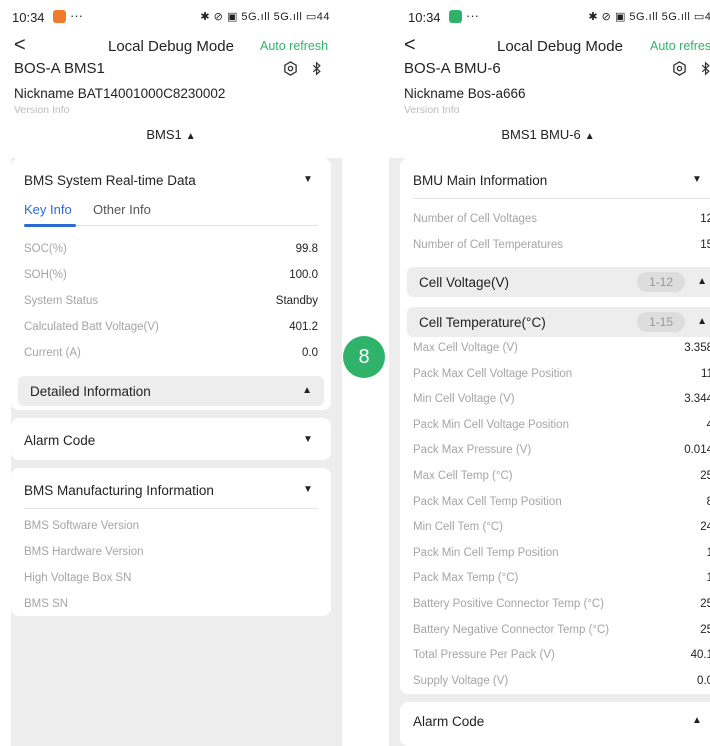  I want to click on data-row: SOC(%) 99.8, so click(171, 252).